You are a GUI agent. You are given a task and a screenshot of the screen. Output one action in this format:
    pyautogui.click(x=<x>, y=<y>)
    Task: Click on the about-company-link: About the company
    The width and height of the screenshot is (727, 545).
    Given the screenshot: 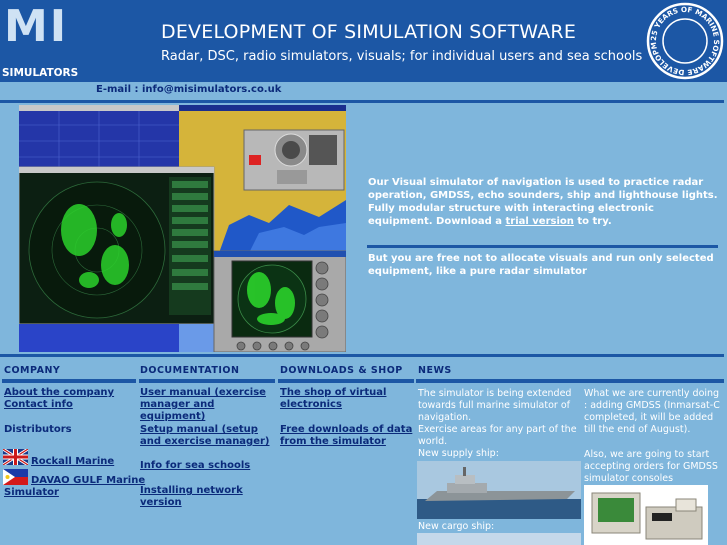 What is the action you would take?
    pyautogui.click(x=59, y=393)
    